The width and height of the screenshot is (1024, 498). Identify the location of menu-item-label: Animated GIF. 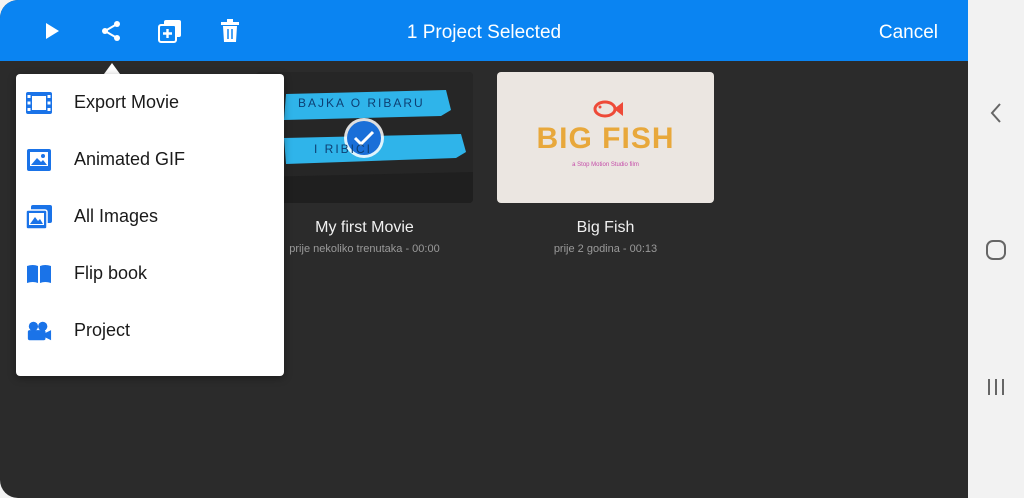
(130, 159).